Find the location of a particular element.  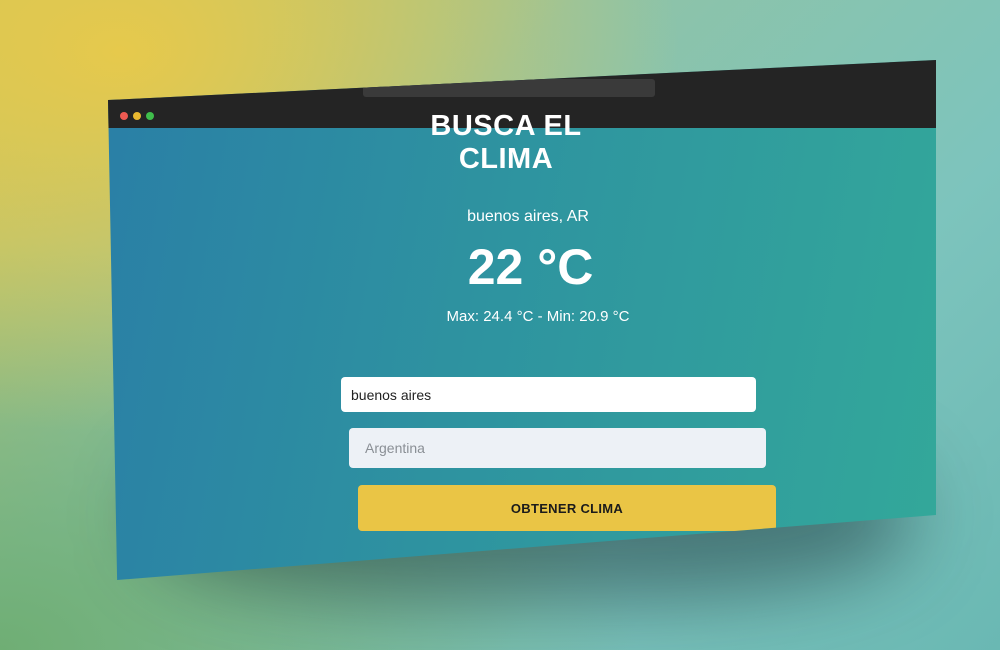

page-title: BUSCA EL CLIMA is located at coordinates (506, 142).